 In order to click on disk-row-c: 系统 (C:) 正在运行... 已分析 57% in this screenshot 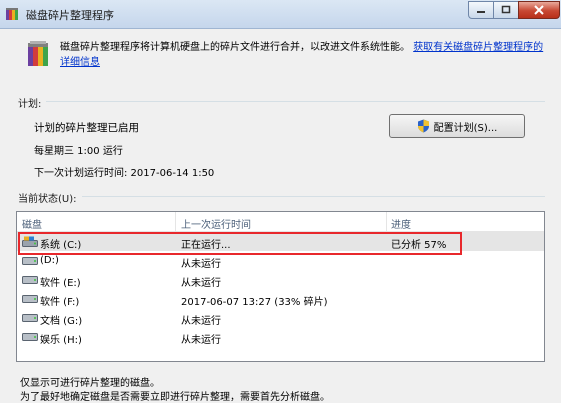, I will do `click(280, 241)`.